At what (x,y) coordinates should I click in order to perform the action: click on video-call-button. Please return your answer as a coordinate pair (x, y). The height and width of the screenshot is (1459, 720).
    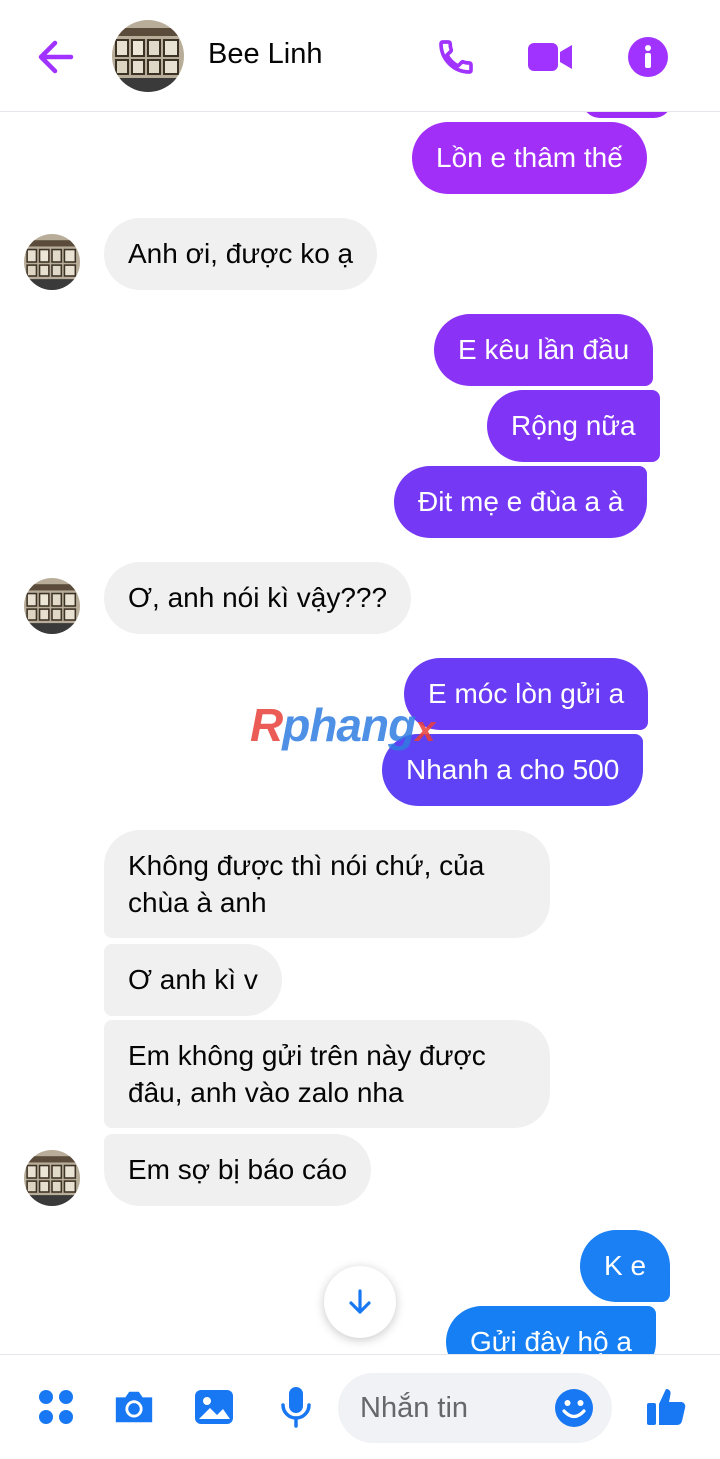
    Looking at the image, I should click on (550, 57).